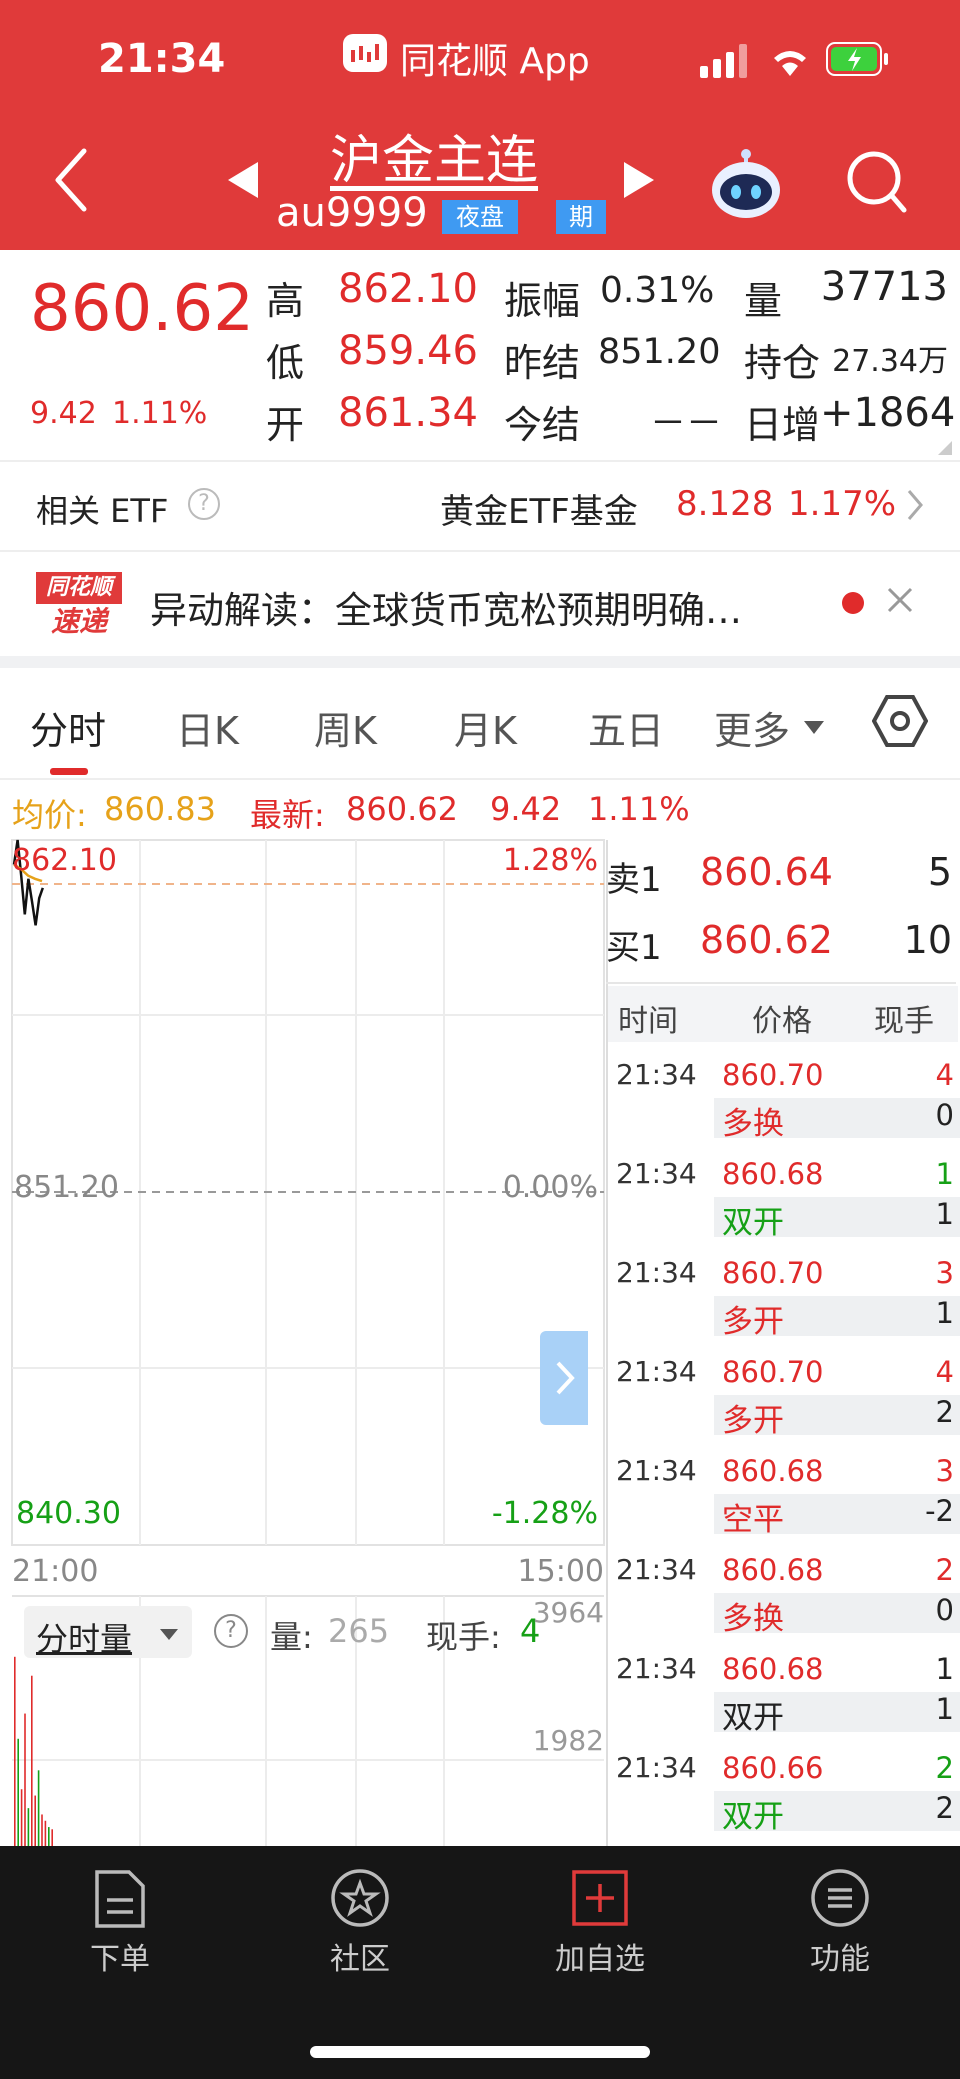 The height and width of the screenshot is (2079, 960). What do you see at coordinates (927, 940) in the screenshot?
I see `buy1-vol: 10` at bounding box center [927, 940].